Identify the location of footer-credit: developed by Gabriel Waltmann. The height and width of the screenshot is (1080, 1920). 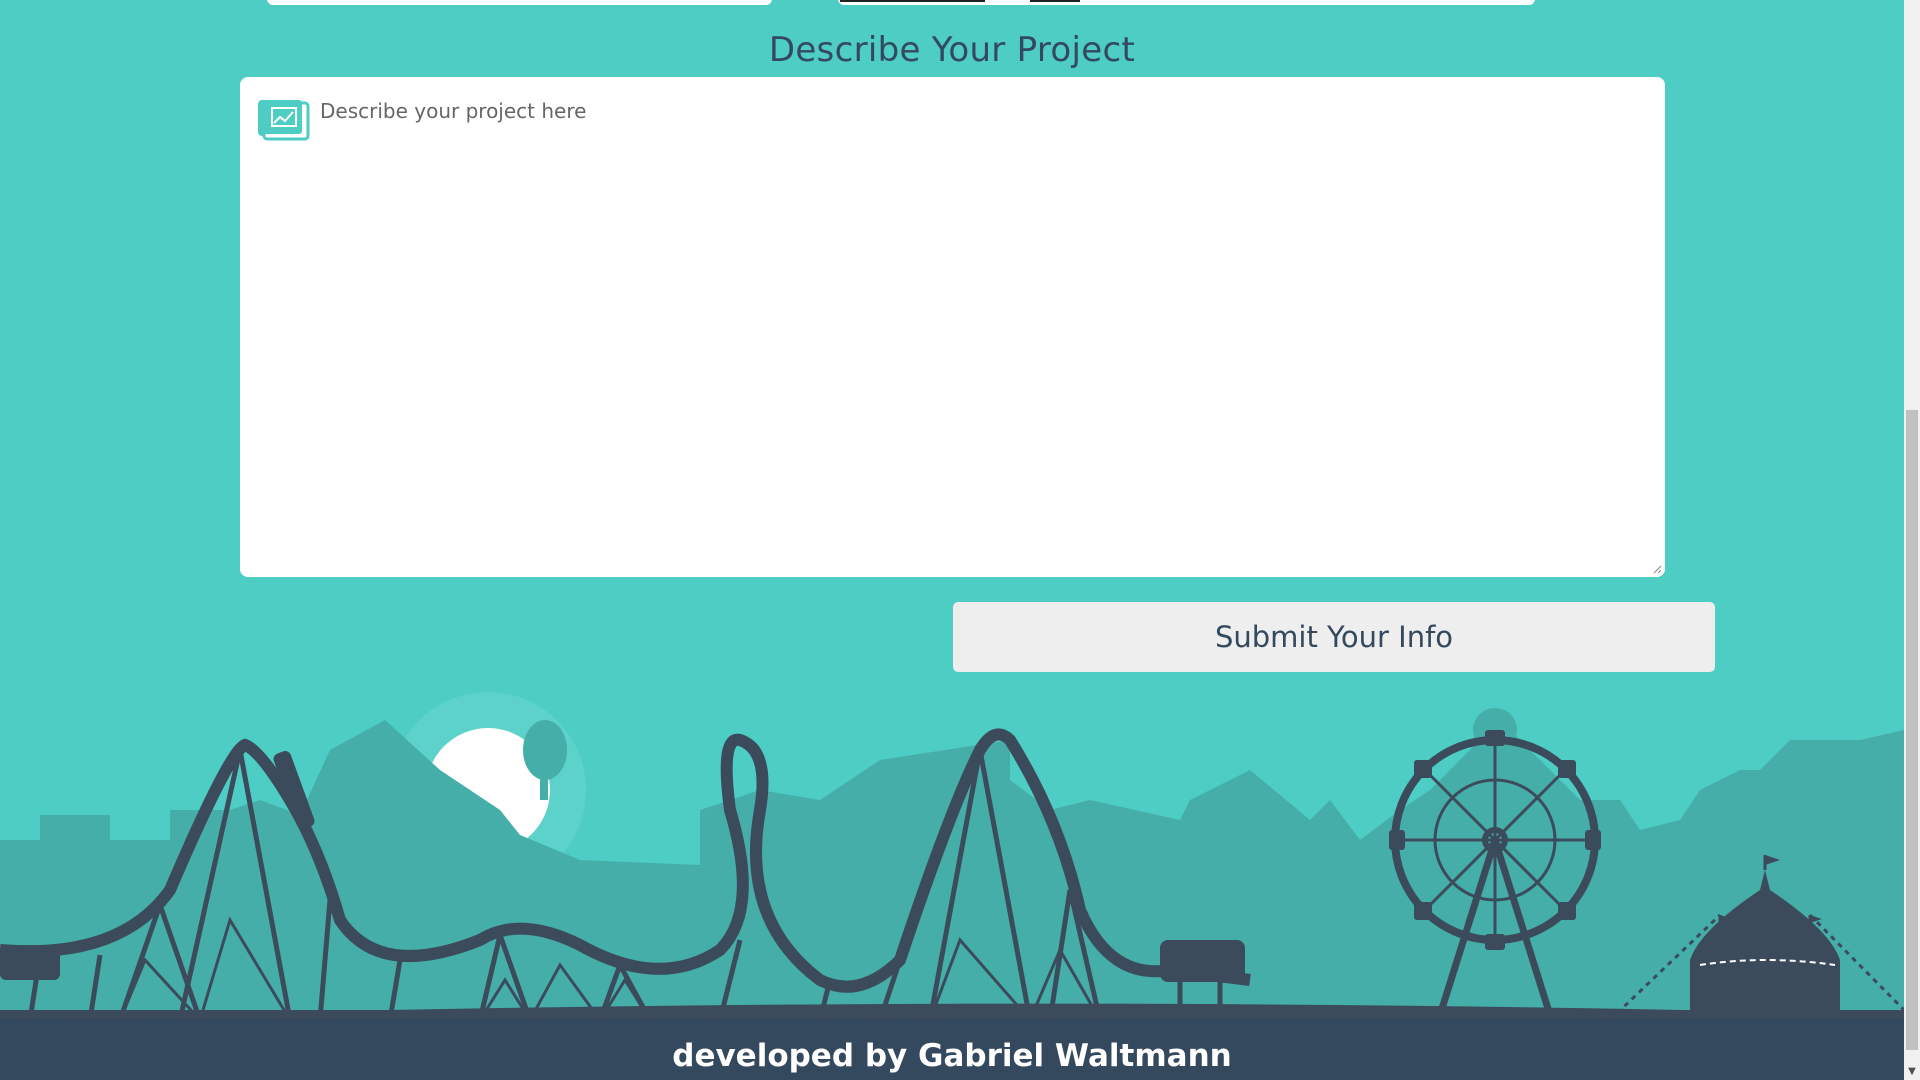
(952, 1056).